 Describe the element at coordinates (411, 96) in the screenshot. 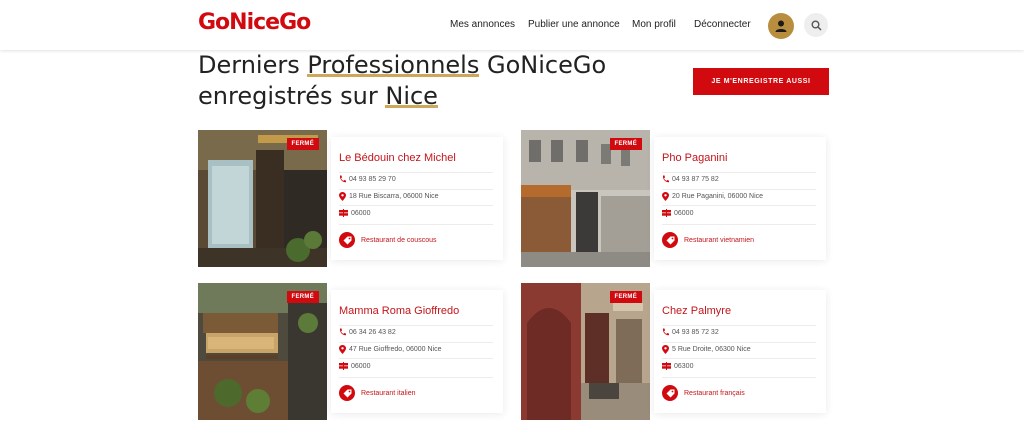

I see `title-highlight-nice: Nice` at that location.